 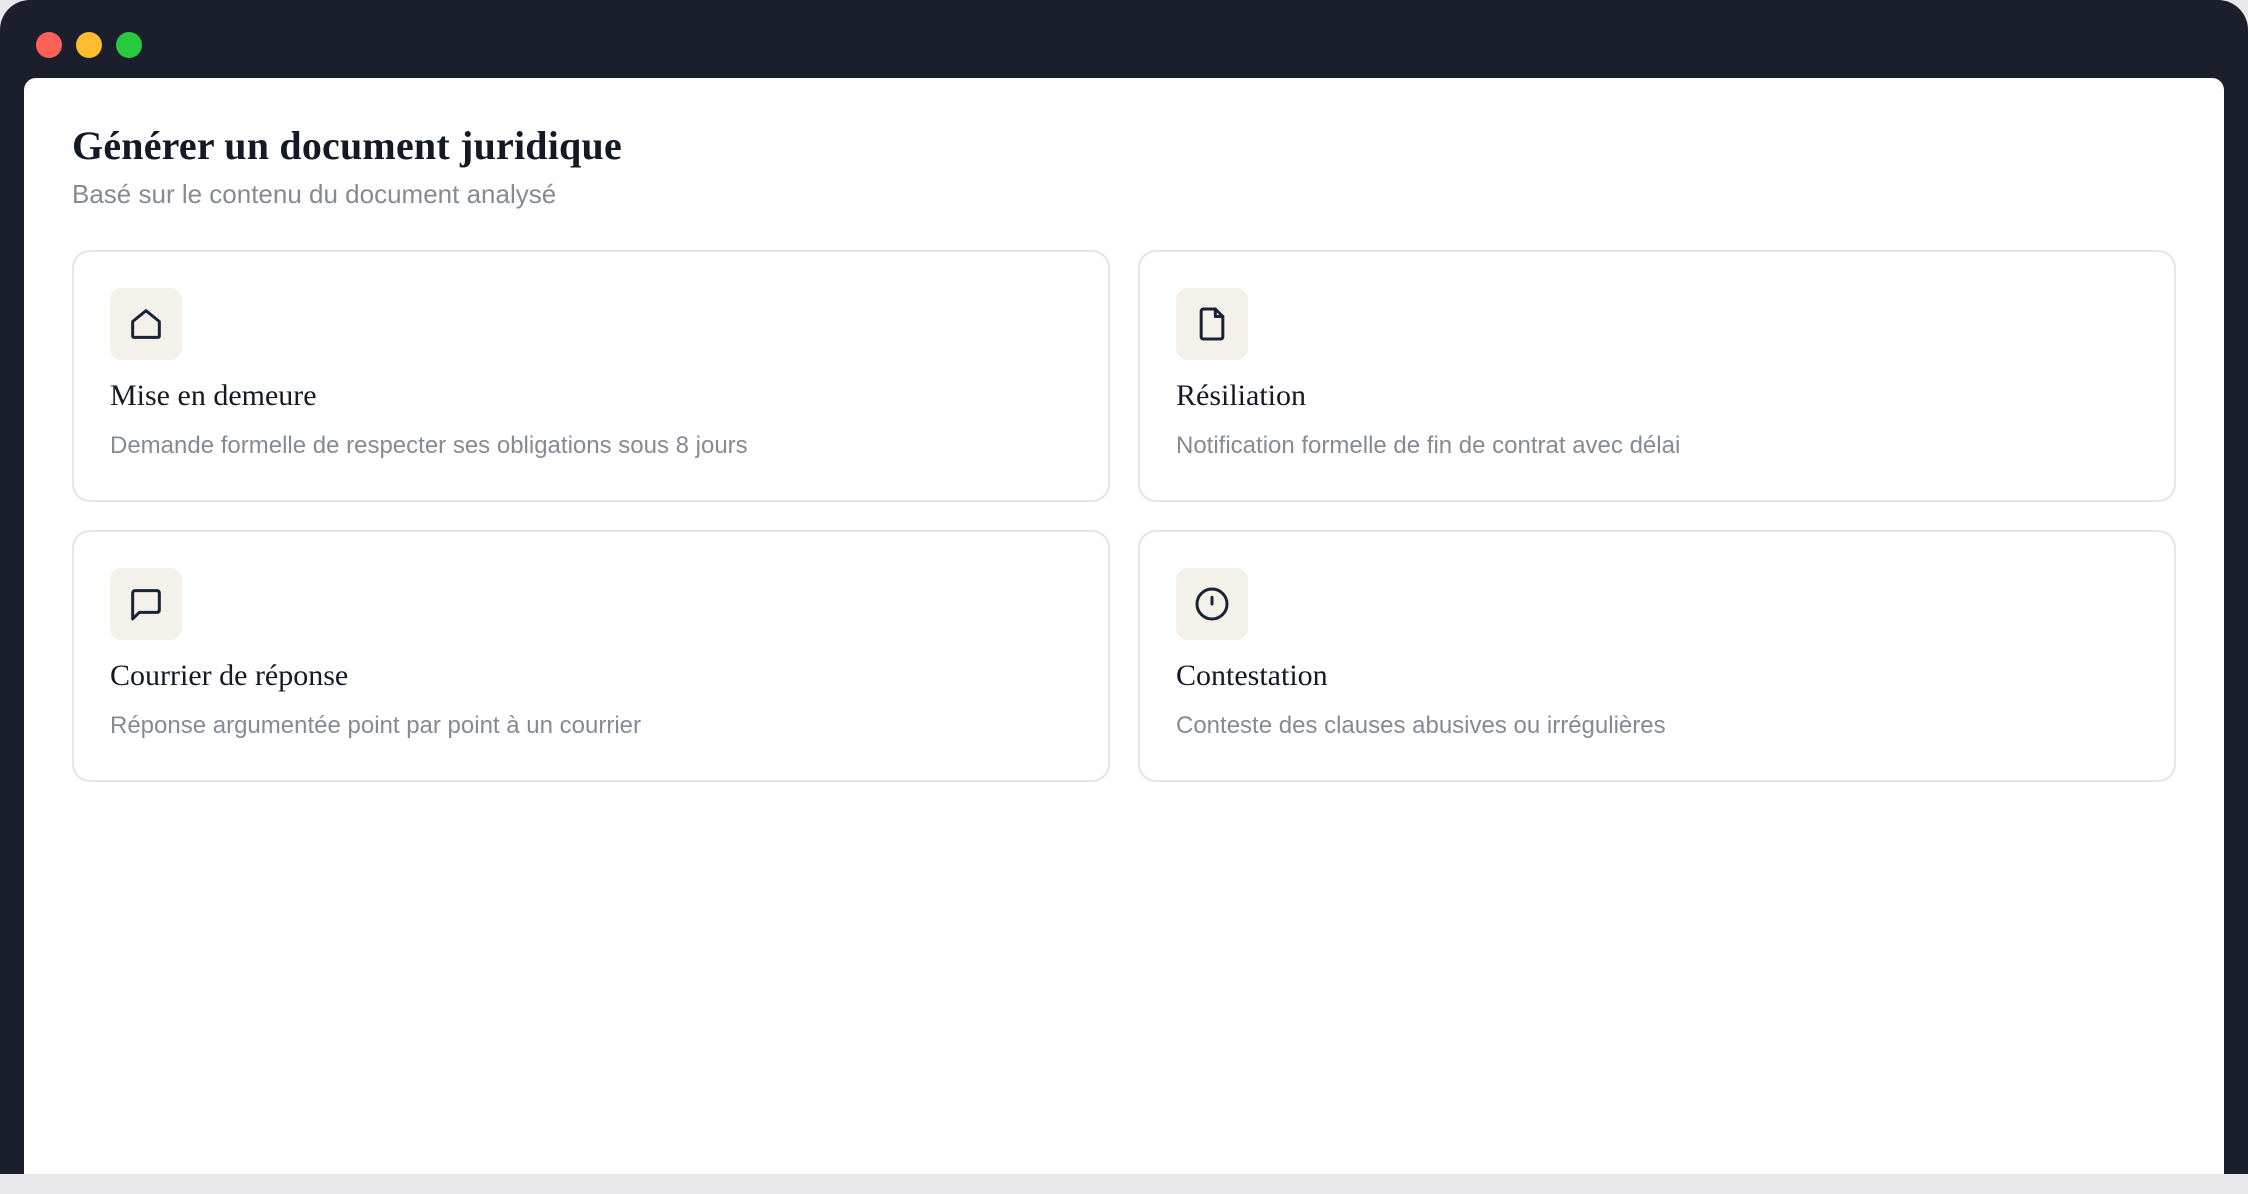 What do you see at coordinates (229, 675) in the screenshot?
I see `card-title: Courrier de réponse` at bounding box center [229, 675].